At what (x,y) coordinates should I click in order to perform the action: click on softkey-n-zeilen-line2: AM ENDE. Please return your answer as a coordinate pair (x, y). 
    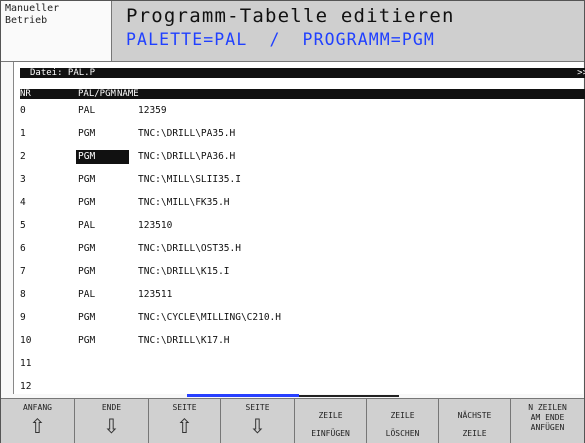
    Looking at the image, I should click on (547, 417).